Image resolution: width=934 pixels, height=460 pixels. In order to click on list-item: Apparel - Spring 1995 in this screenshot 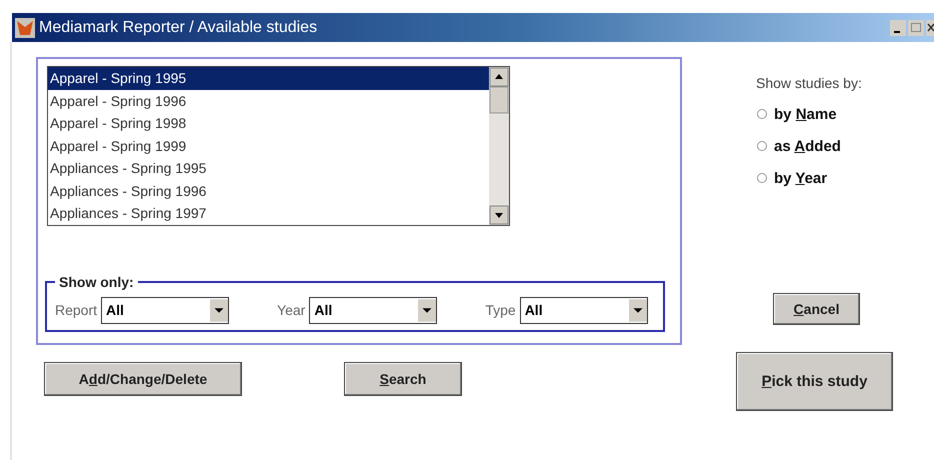, I will do `click(268, 78)`.